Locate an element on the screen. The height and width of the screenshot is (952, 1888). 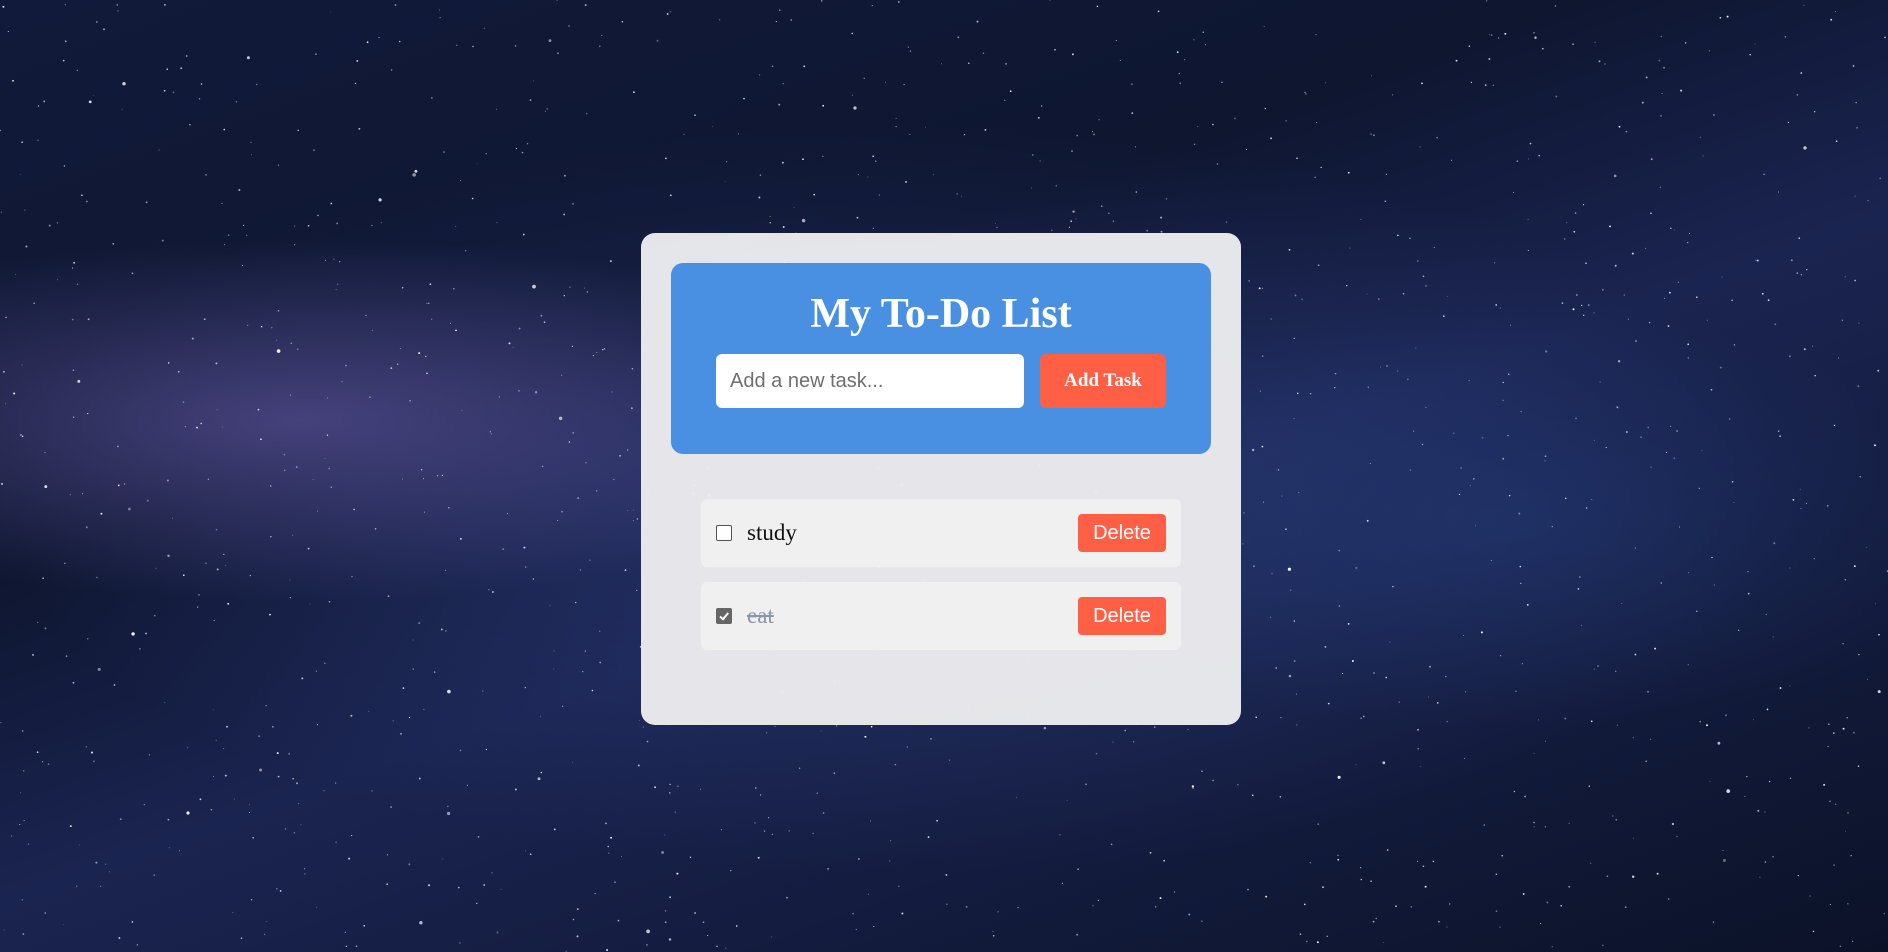
task-item: eat Delete is located at coordinates (941, 616).